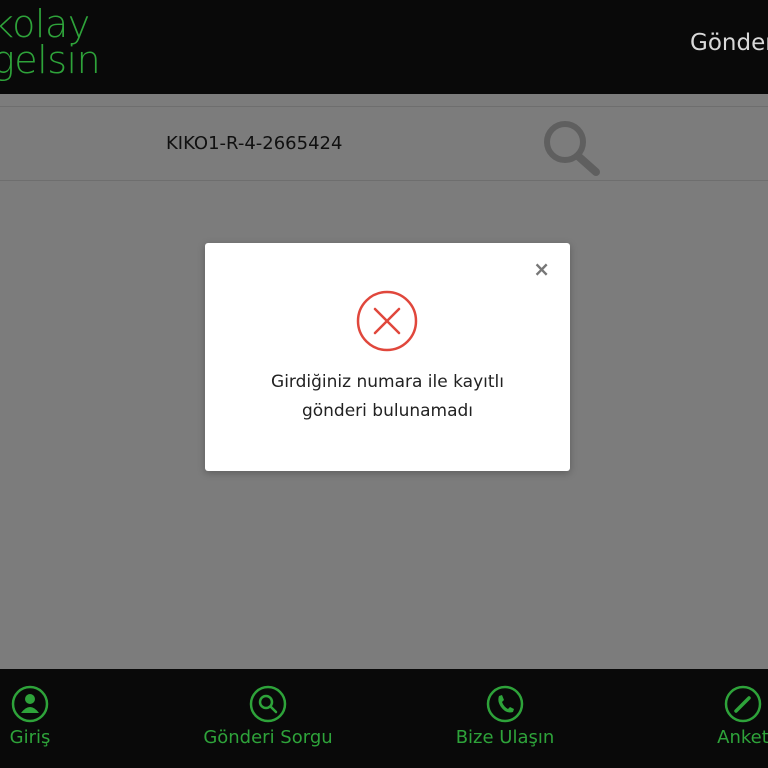 This screenshot has height=768, width=768. I want to click on bottom-tab-bar: Giriş Gönderi Sorgu Bize Ulaşın Anket, so click(384, 718).